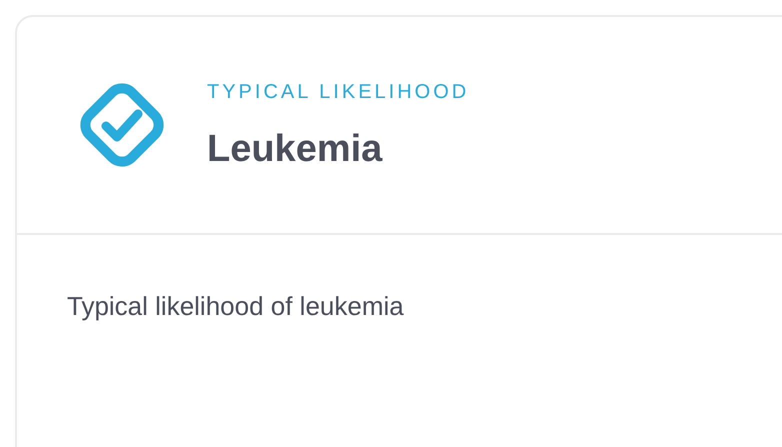 The width and height of the screenshot is (782, 447). Describe the element at coordinates (235, 304) in the screenshot. I see `card-description: Typical likelihood of leukemia` at that location.